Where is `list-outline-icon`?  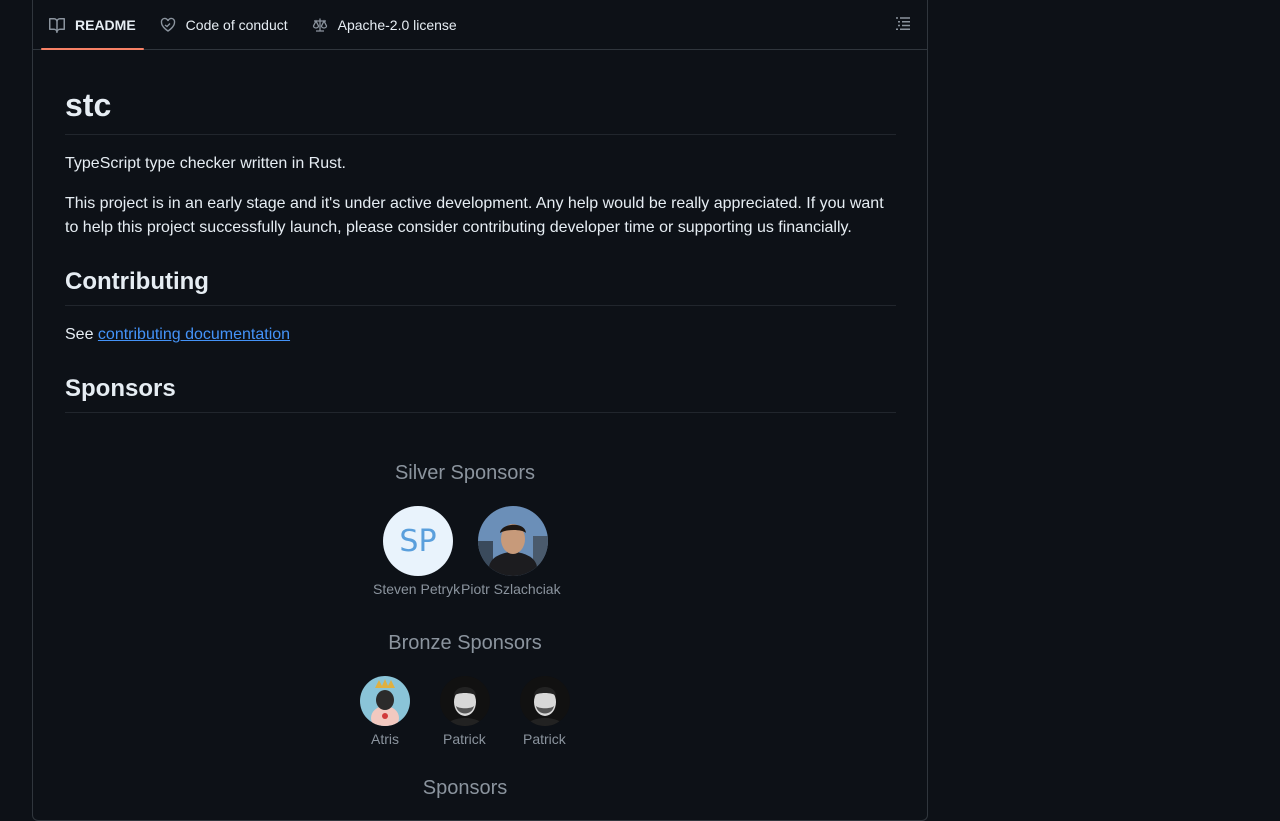
list-outline-icon is located at coordinates (903, 25).